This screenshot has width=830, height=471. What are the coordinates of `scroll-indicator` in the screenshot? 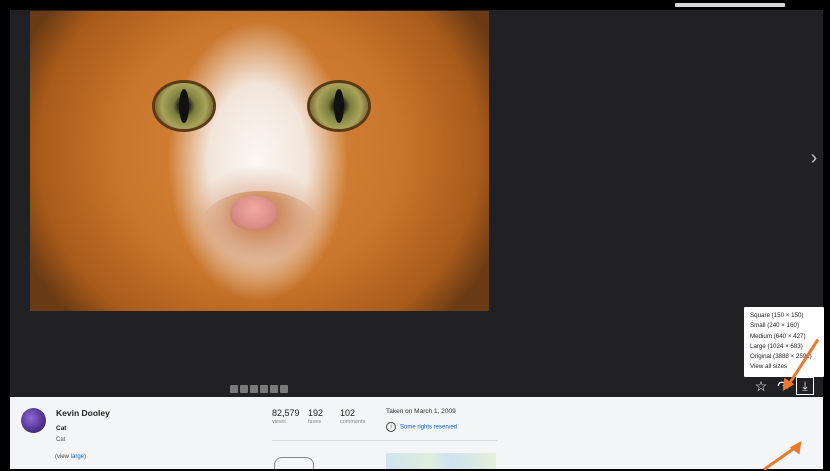 It's located at (730, 5).